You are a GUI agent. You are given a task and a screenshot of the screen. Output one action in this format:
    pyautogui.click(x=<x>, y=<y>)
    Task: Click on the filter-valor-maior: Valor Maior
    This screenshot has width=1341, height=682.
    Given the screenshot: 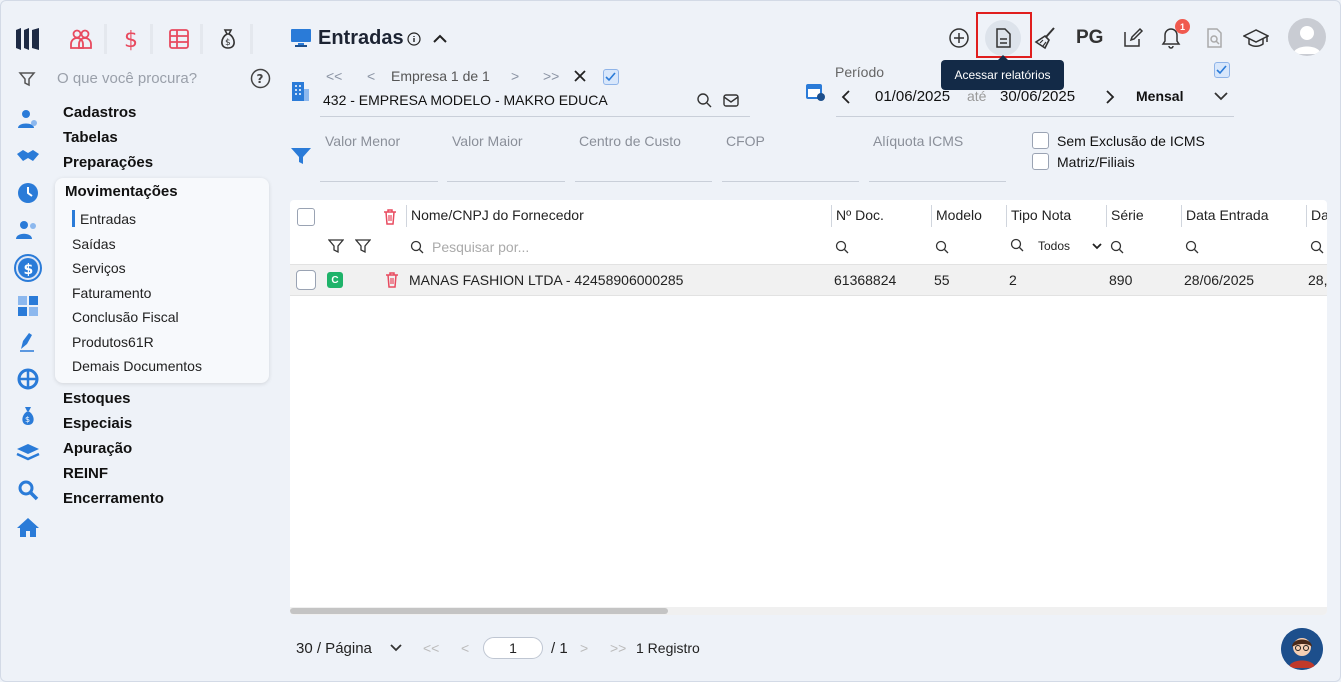 What is the action you would take?
    pyautogui.click(x=487, y=141)
    